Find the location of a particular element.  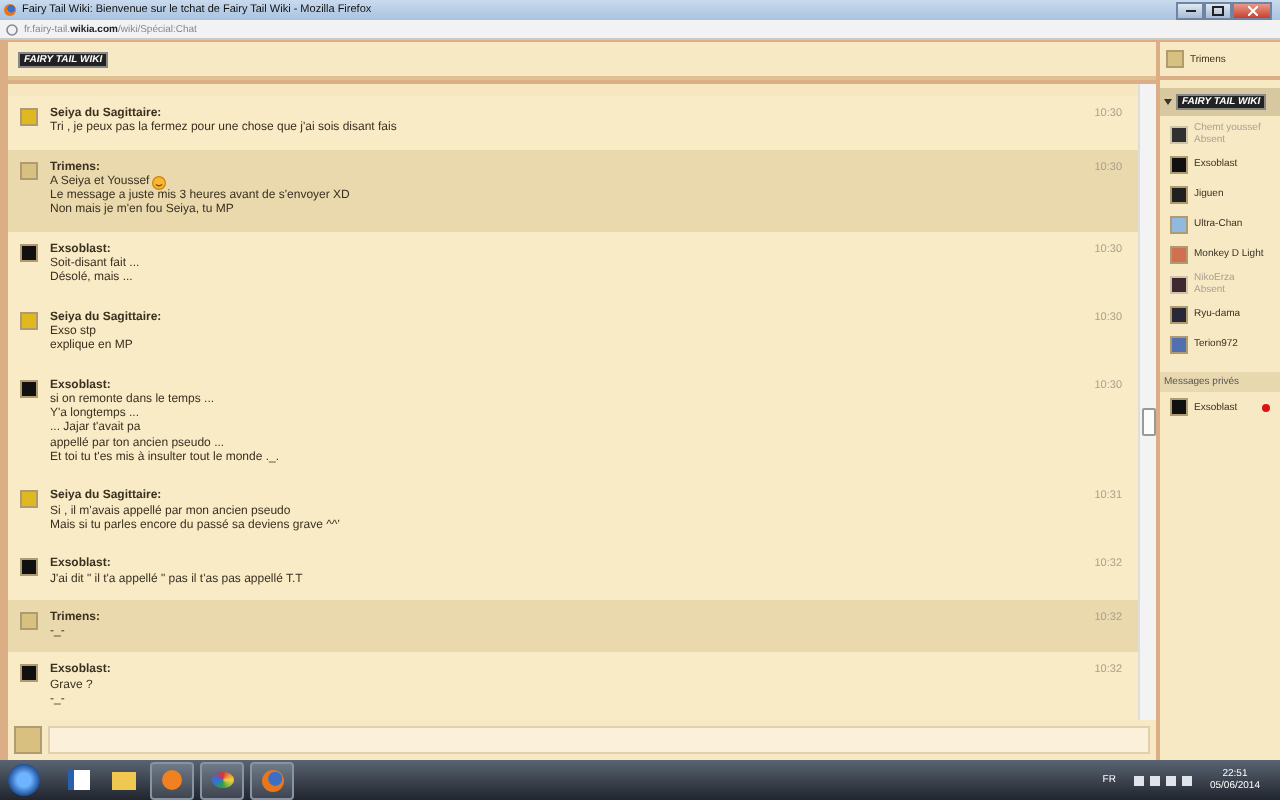

minimize-button is located at coordinates (1190, 10).